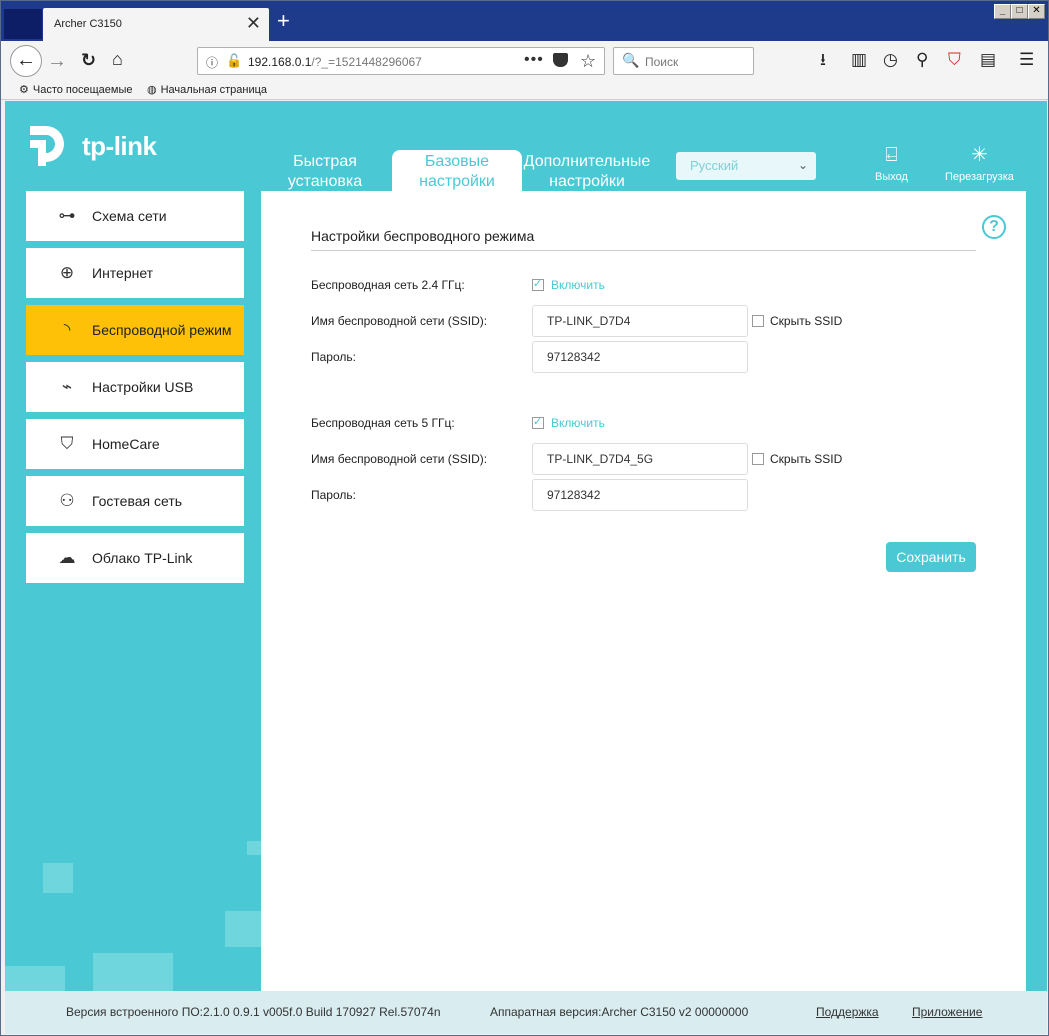 Image resolution: width=1049 pixels, height=1036 pixels. Describe the element at coordinates (568, 284) in the screenshot. I see `band24-enable-checkbox: Включить` at that location.